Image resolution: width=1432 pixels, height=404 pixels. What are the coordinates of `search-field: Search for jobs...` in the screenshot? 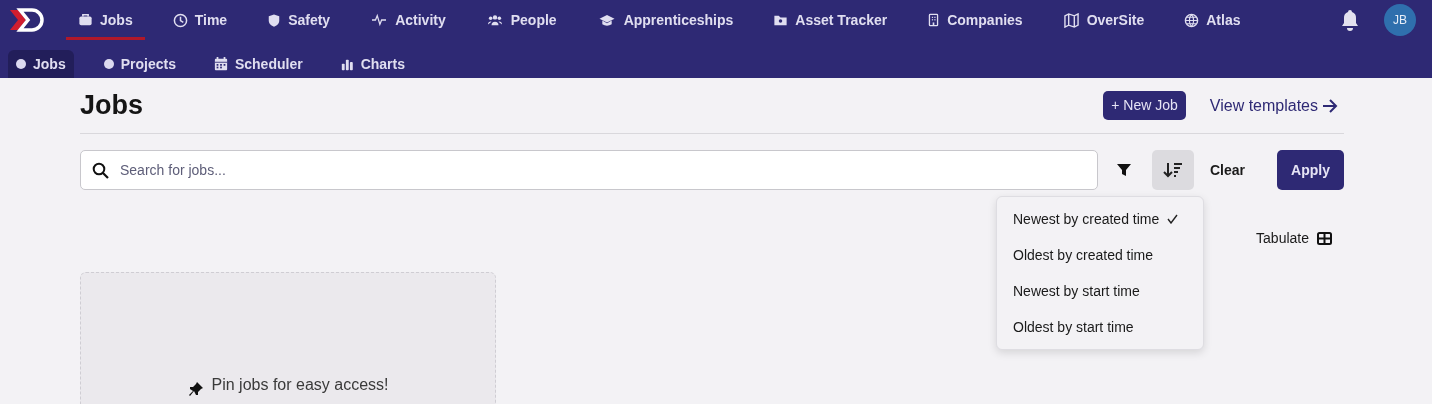 It's located at (589, 170).